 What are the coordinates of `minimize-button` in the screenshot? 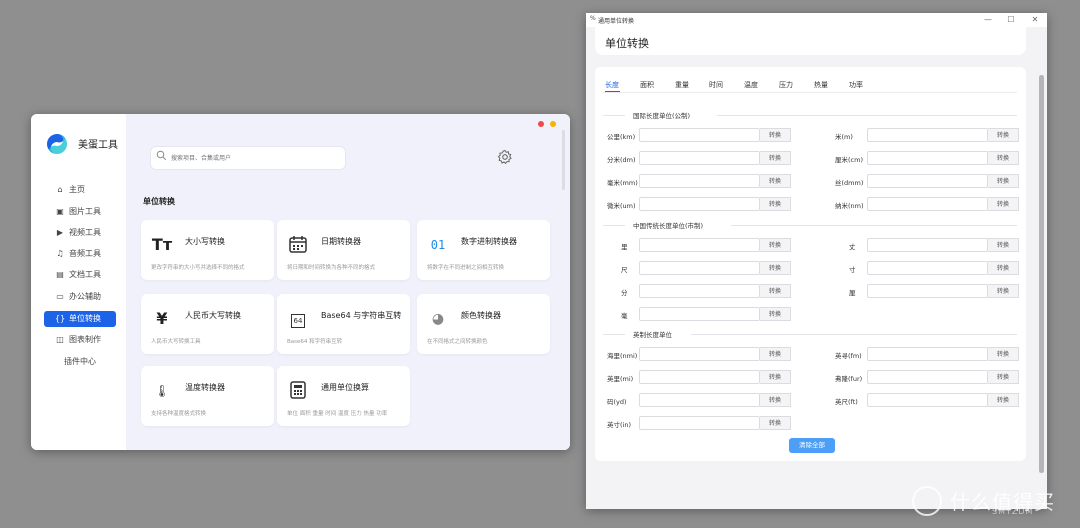 It's located at (553, 124).